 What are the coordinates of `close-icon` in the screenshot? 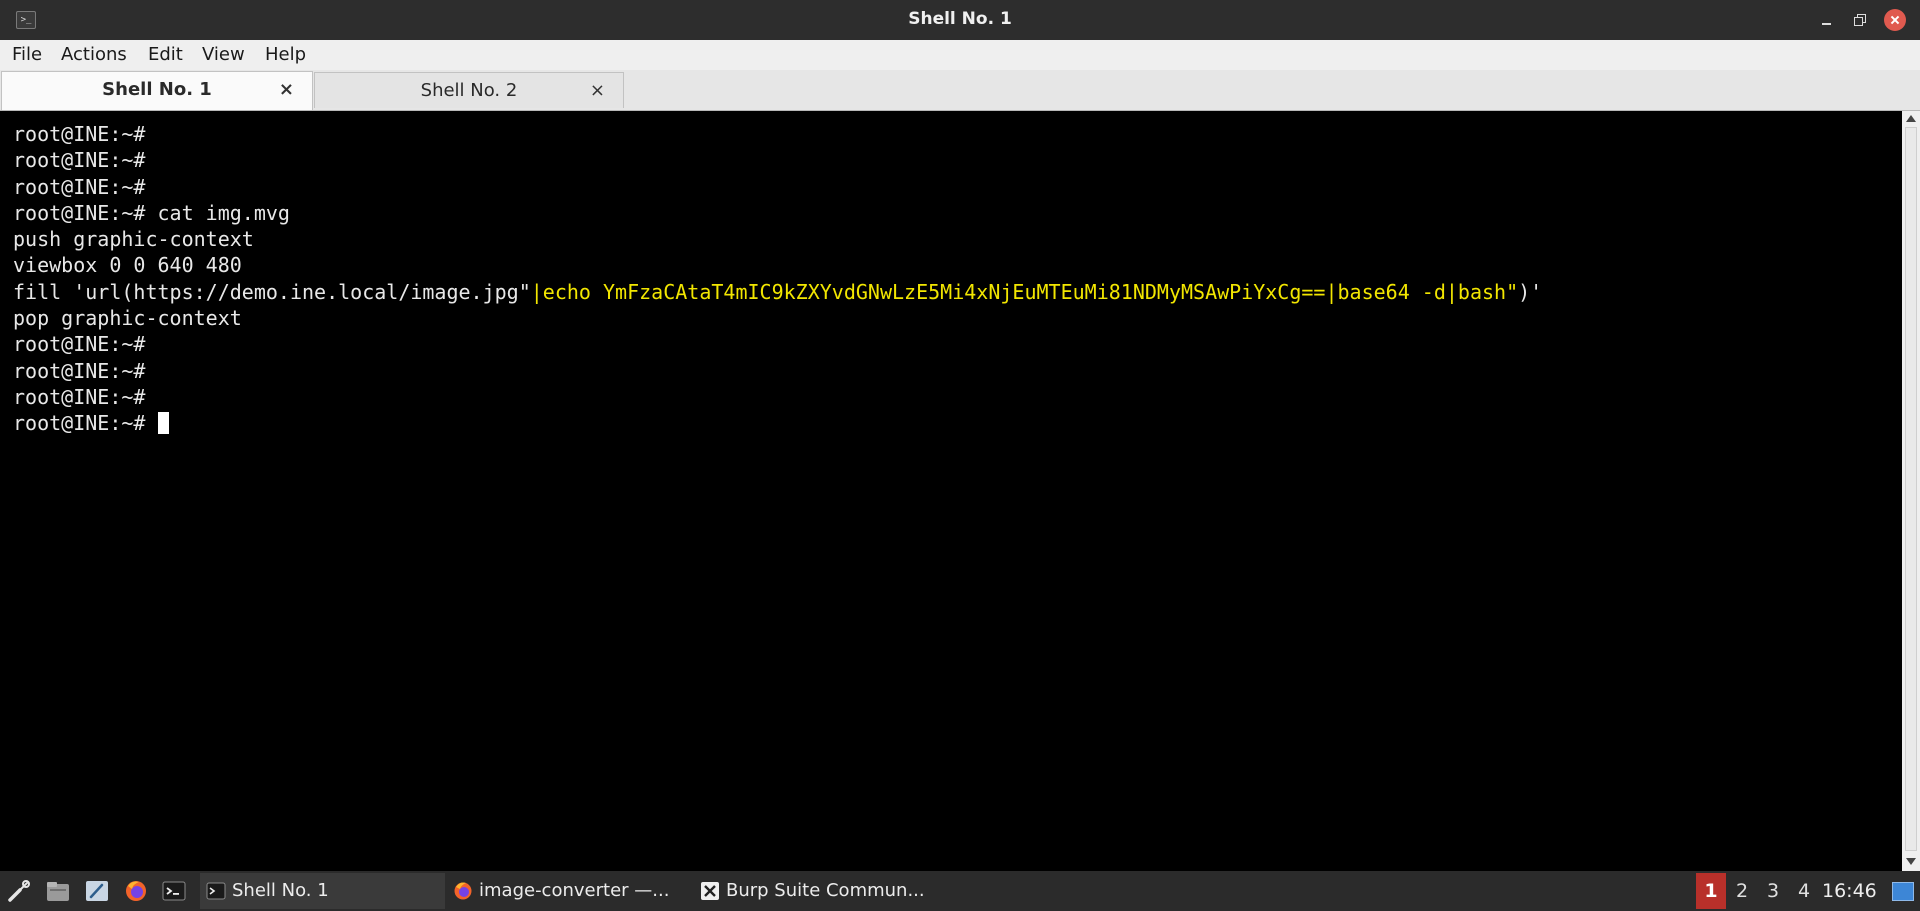 It's located at (1895, 20).